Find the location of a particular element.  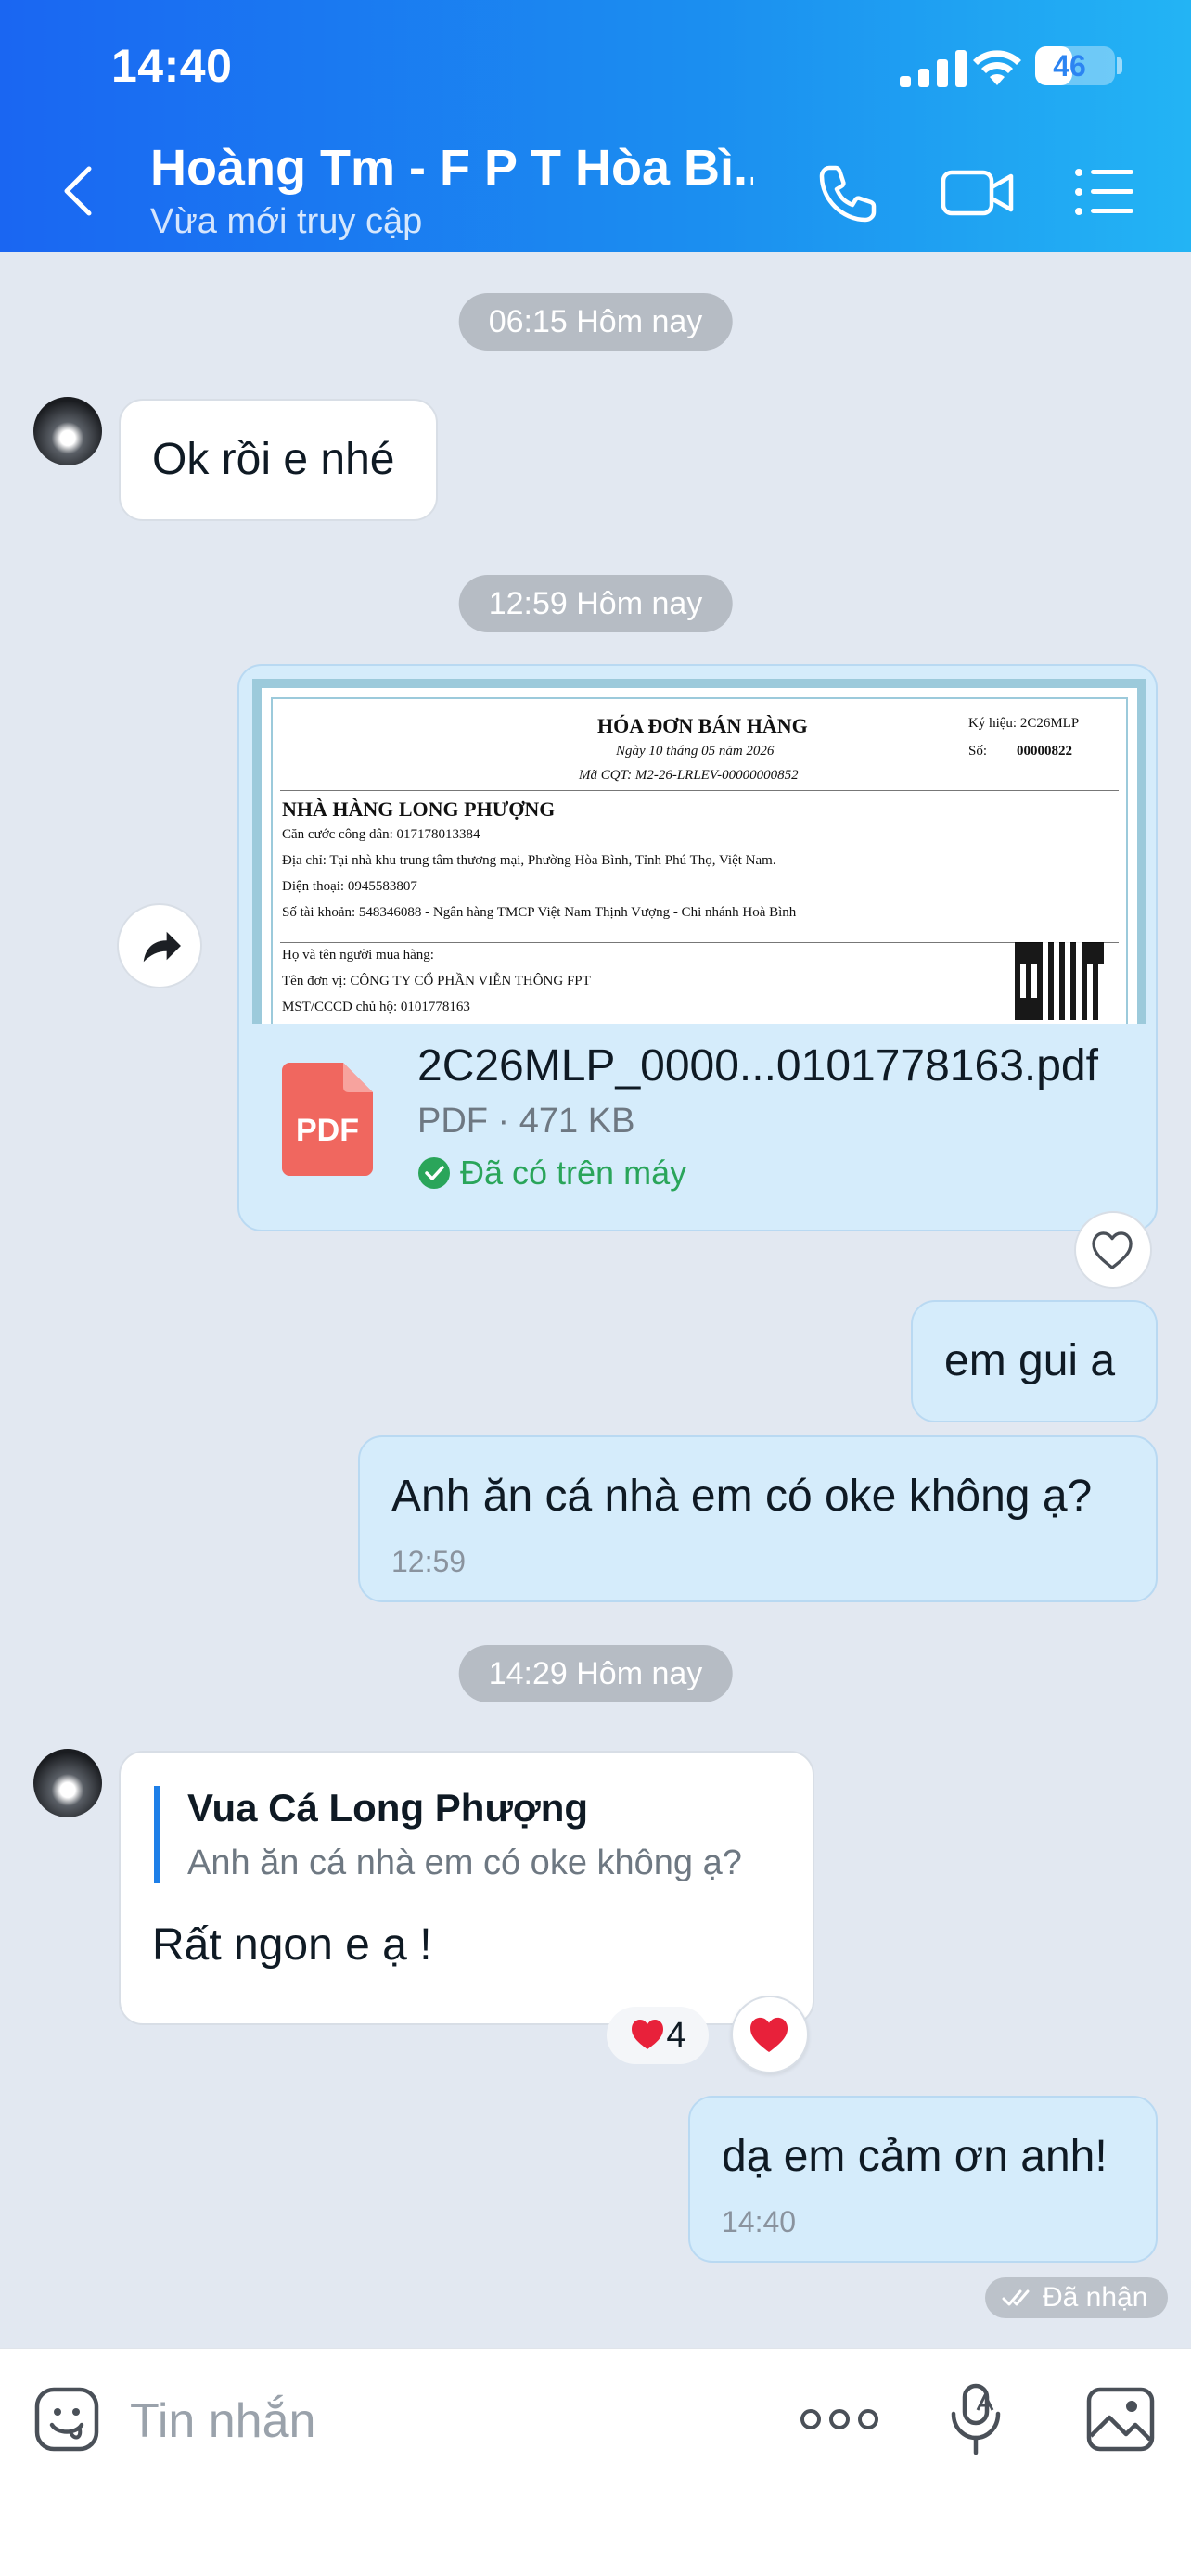

message-bubble-outgoing: Anh ăn cá nhà em có oke không ạ? 12:59 is located at coordinates (758, 1518).